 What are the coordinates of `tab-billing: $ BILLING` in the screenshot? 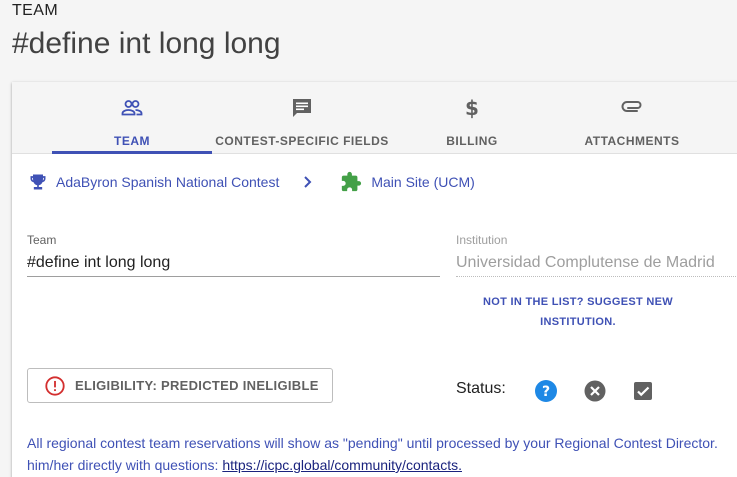 It's located at (472, 118).